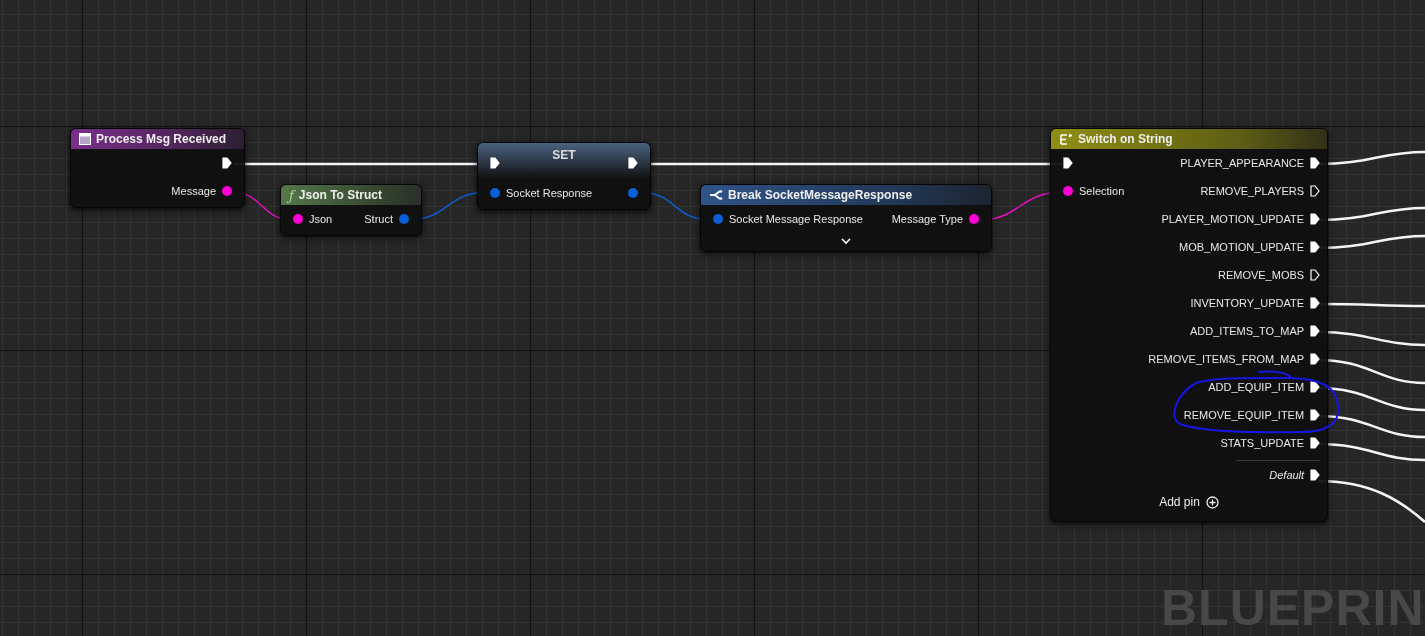 This screenshot has height=636, width=1425. Describe the element at coordinates (1242, 247) in the screenshot. I see `case-label: MOB_MOTION_UPDATE` at that location.